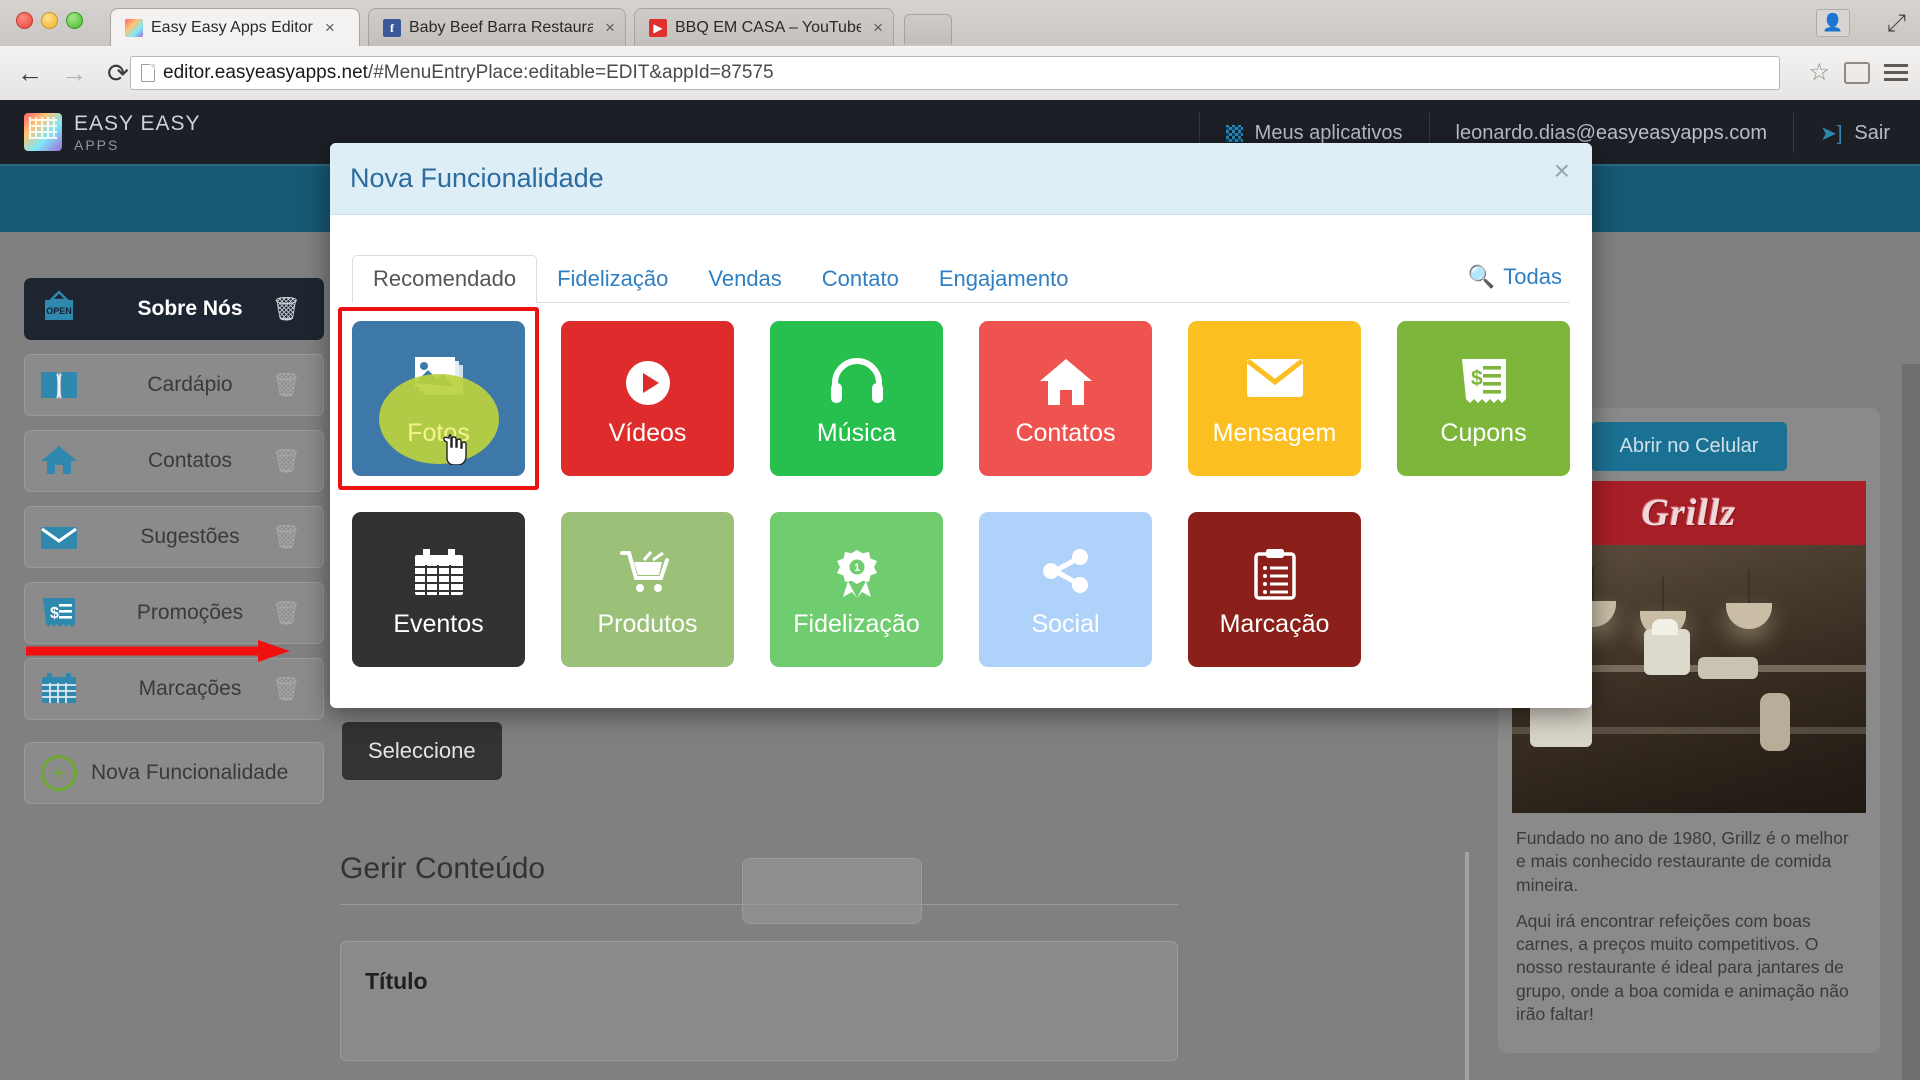  I want to click on omnibar-actions: ☆, so click(1858, 72).